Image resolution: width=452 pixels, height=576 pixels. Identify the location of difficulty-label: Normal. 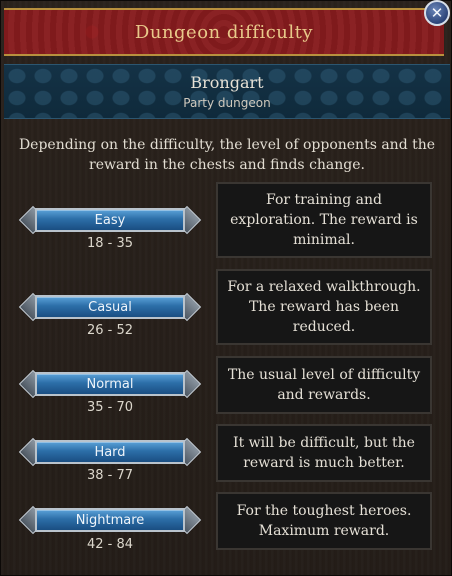
(110, 384).